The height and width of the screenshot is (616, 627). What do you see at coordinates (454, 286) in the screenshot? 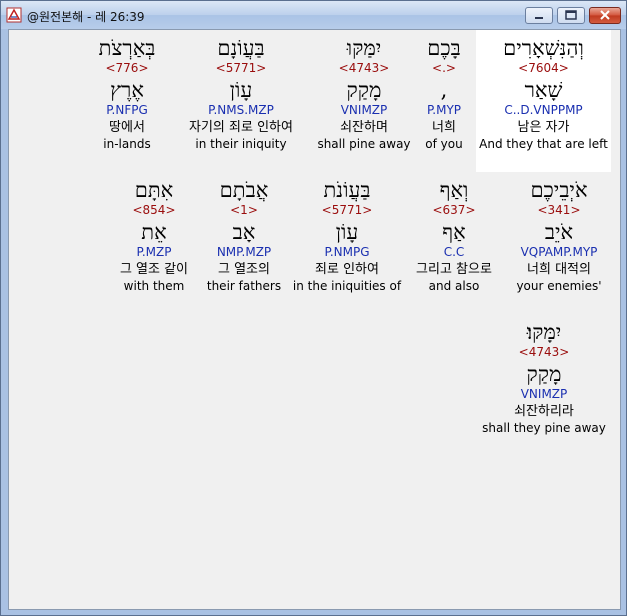
I see `english-gloss: and also` at bounding box center [454, 286].